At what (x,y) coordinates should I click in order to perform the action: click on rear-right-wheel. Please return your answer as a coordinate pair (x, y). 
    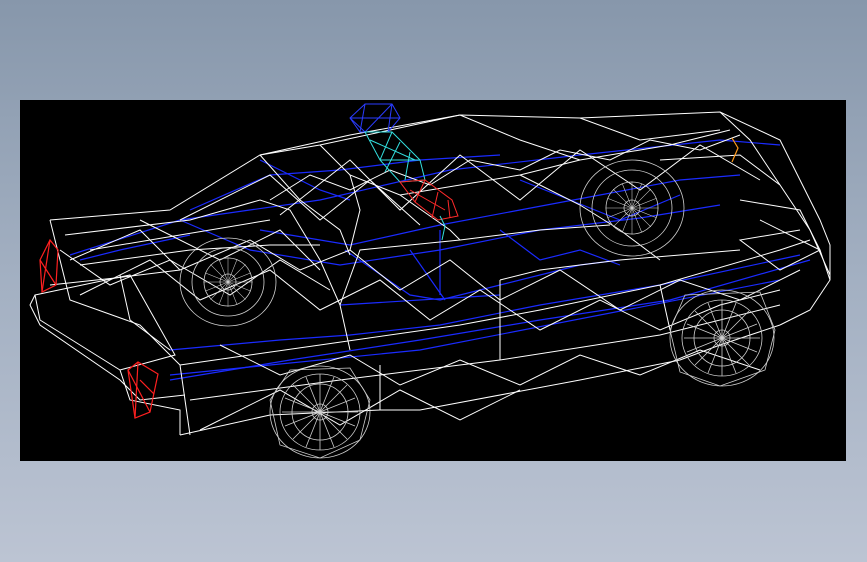
    Looking at the image, I should click on (320, 412).